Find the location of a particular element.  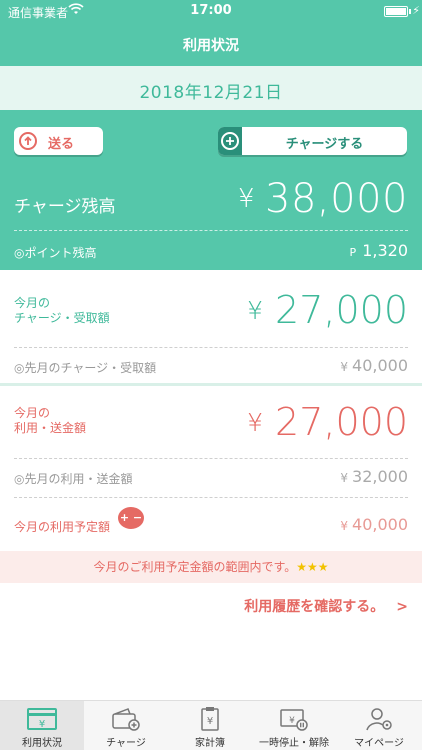

rating-stars: ★★★ is located at coordinates (312, 567).